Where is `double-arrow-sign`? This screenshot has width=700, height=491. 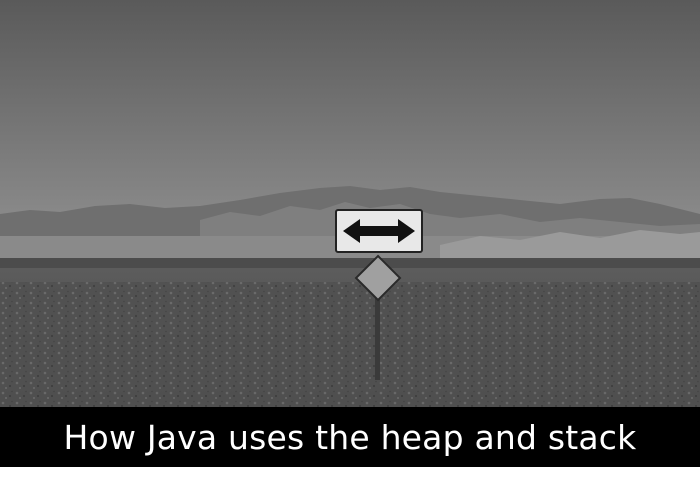 double-arrow-sign is located at coordinates (379, 231).